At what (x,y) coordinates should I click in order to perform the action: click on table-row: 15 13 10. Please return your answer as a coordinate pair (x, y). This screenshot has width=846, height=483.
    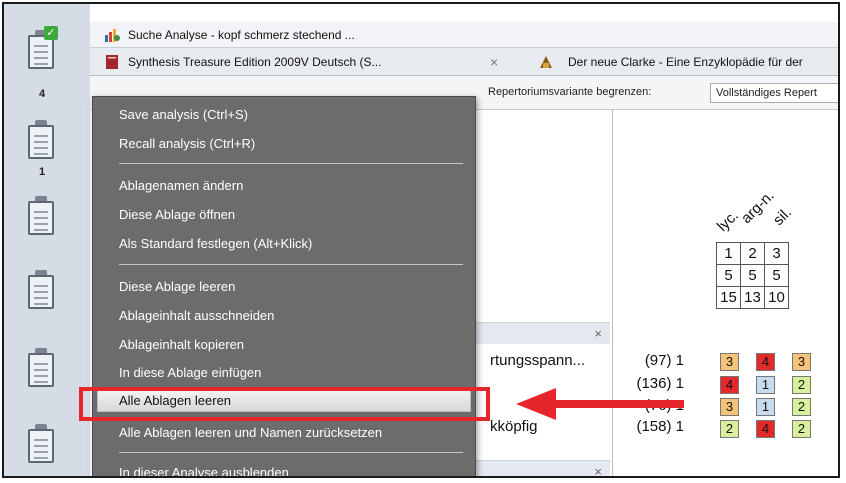
    Looking at the image, I should click on (752, 297).